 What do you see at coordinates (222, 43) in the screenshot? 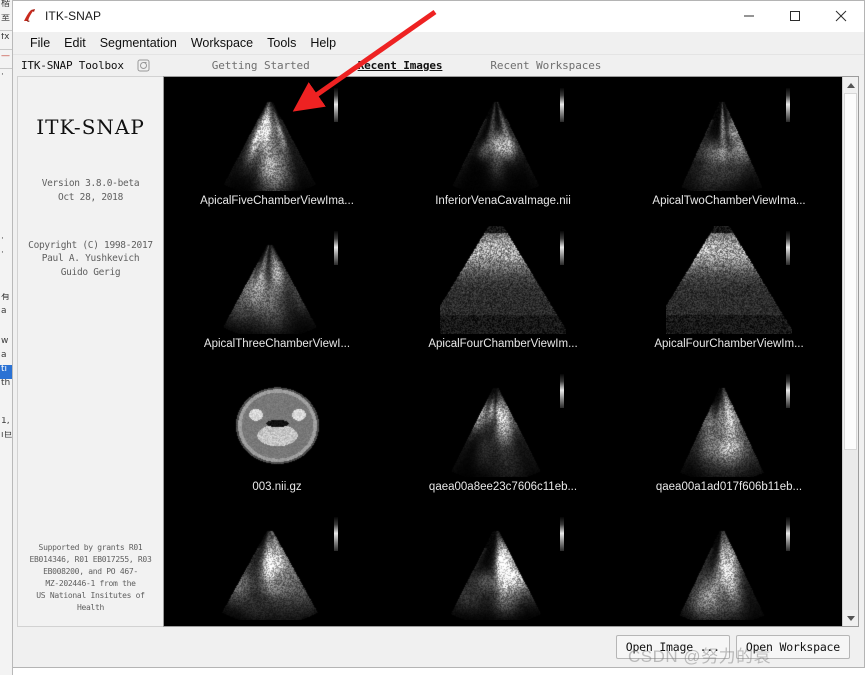
I see `menu-item-workspace: Workspace` at bounding box center [222, 43].